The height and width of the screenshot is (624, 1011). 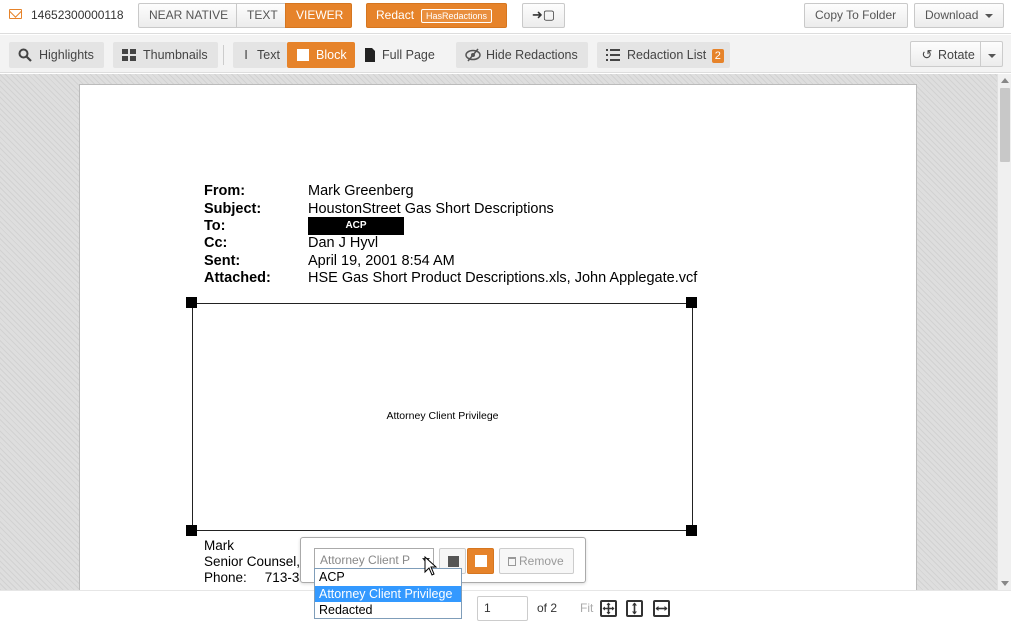 I want to click on text-label: Text, so click(x=268, y=55).